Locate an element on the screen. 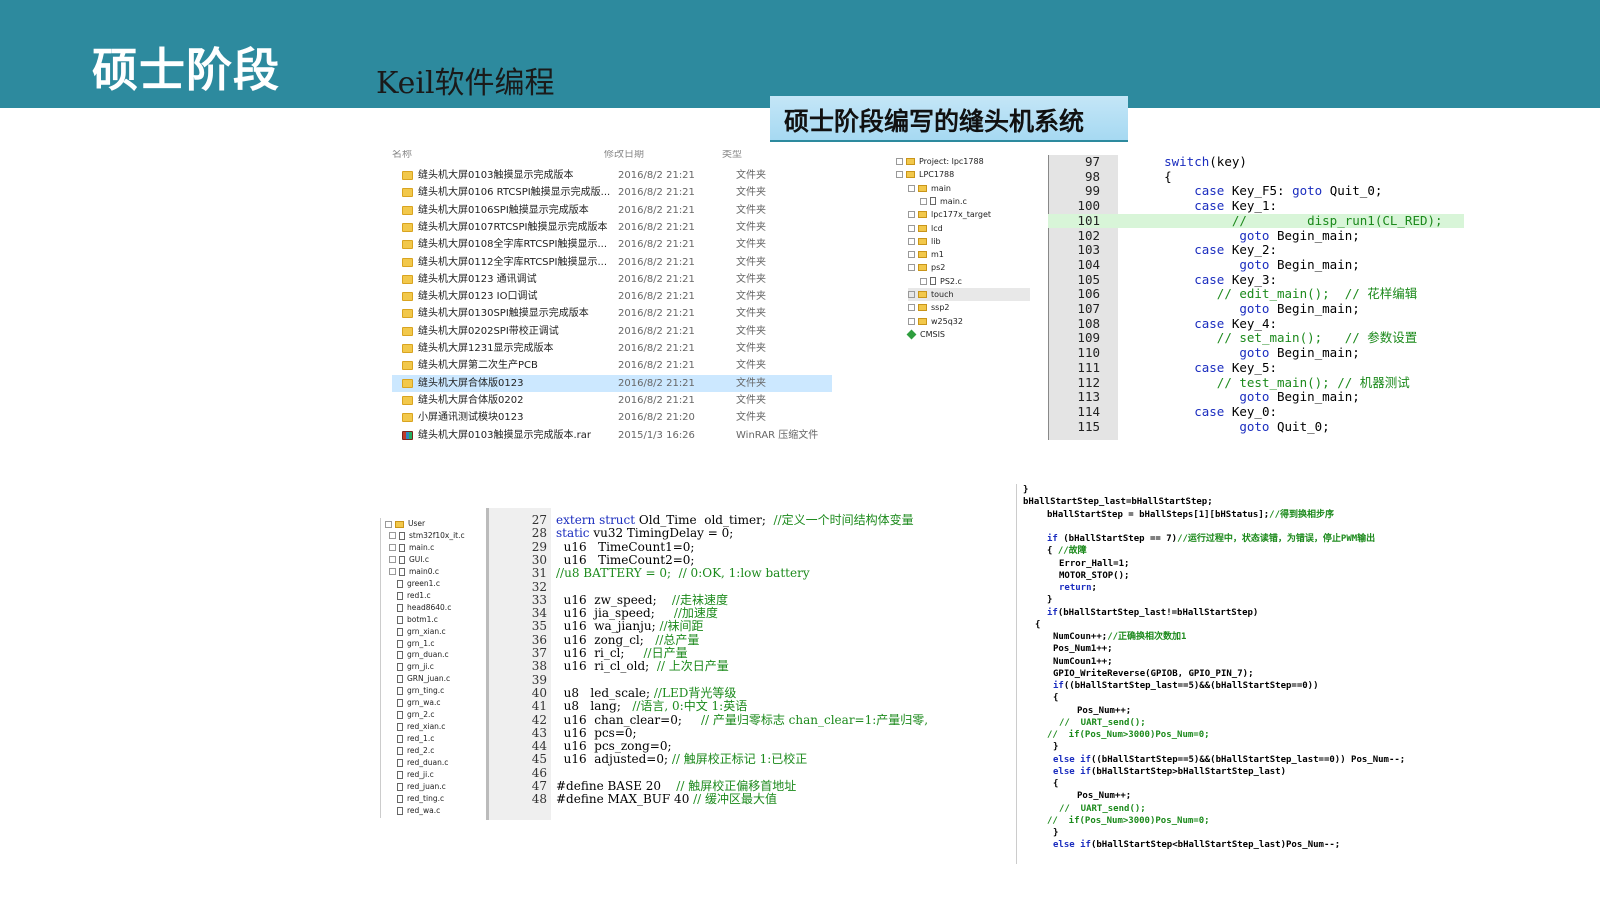 This screenshot has width=1600, height=900. tree-item: ssp2 is located at coordinates (929, 307).